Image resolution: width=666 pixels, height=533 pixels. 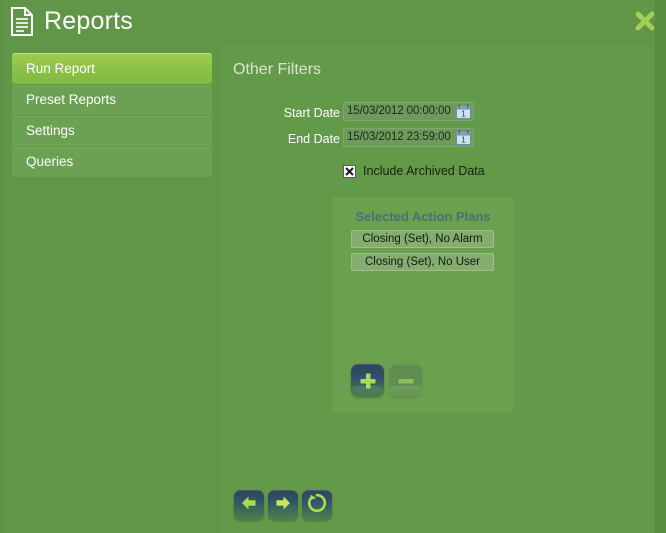 What do you see at coordinates (333, 22) in the screenshot?
I see `window-header: Reports` at bounding box center [333, 22].